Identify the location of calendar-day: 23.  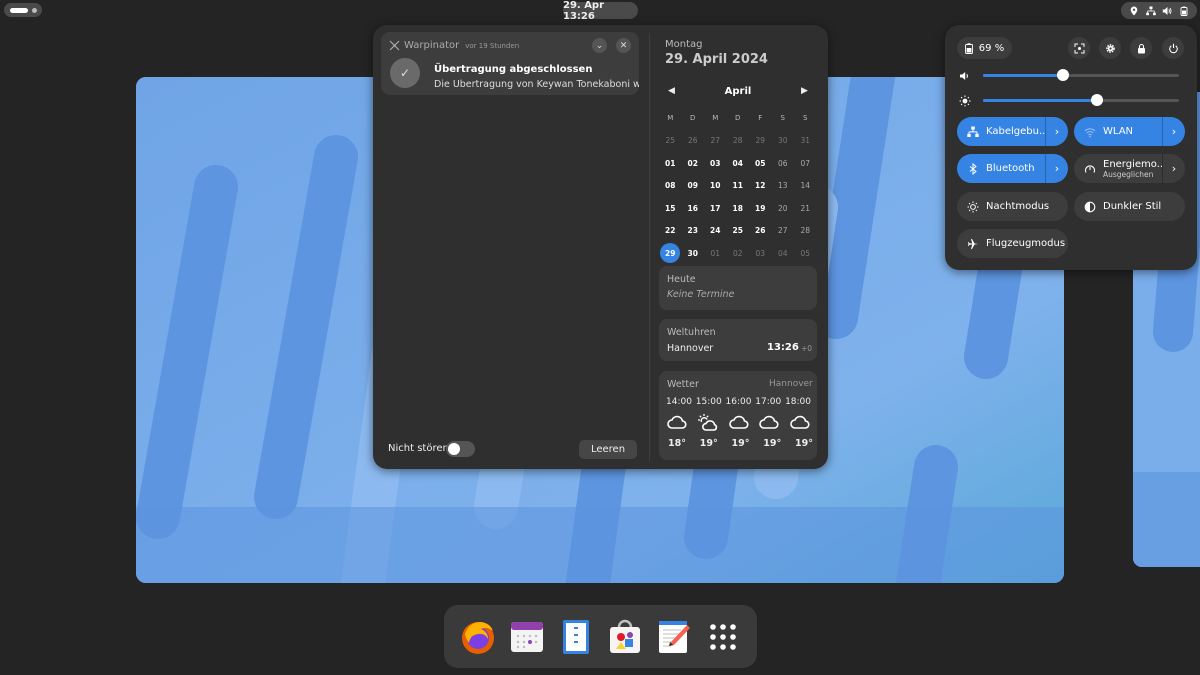
(693, 231).